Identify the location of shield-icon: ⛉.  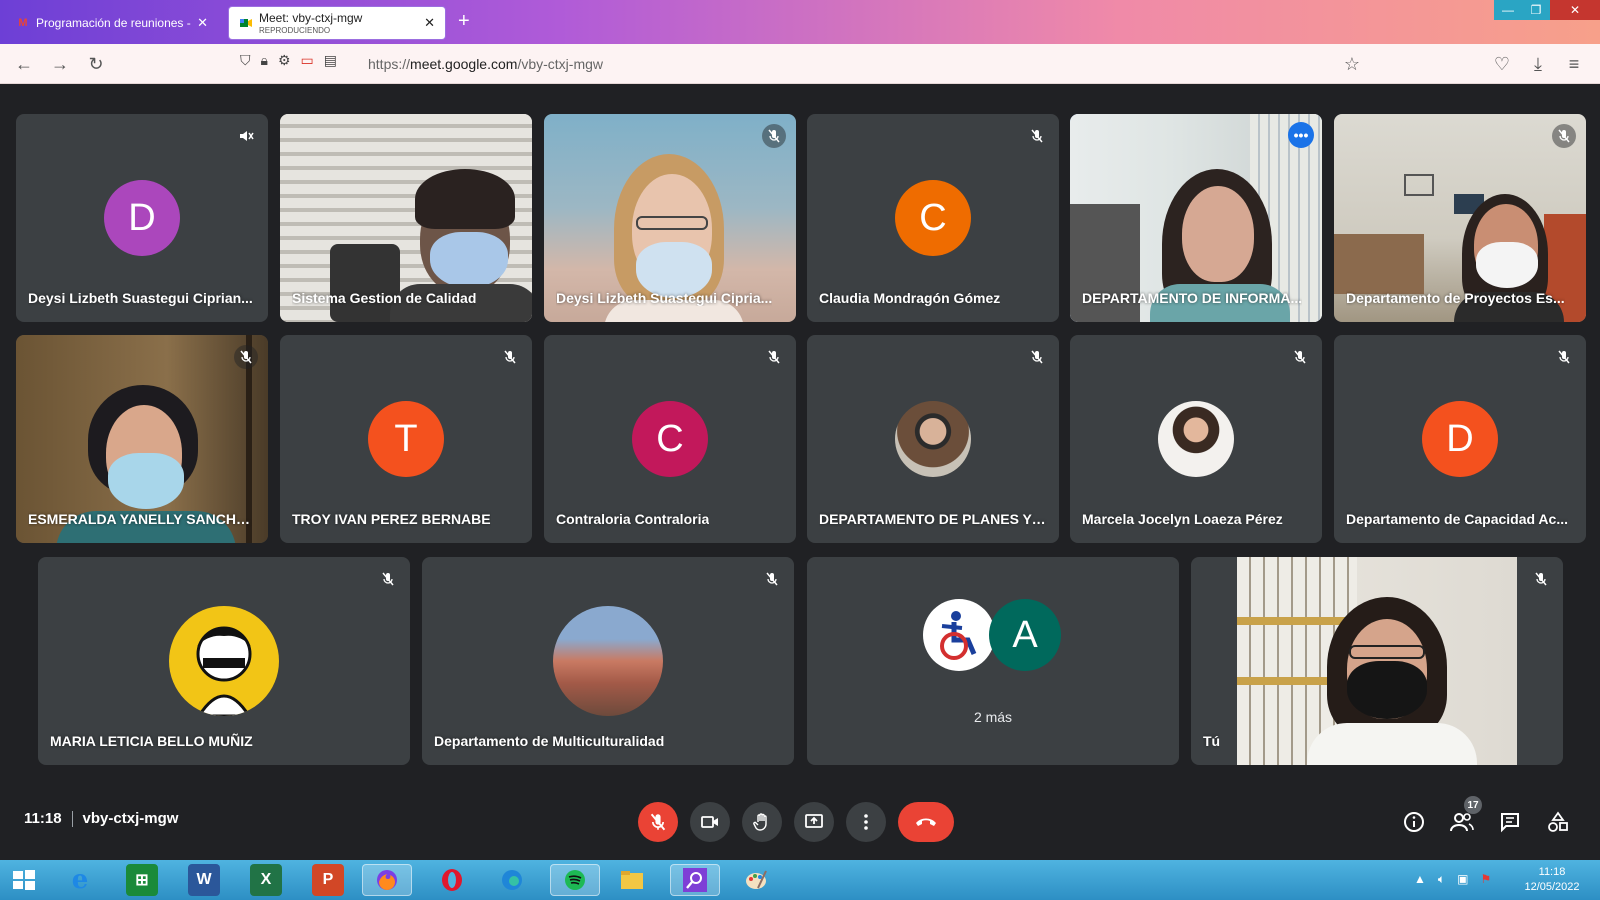
(245, 60).